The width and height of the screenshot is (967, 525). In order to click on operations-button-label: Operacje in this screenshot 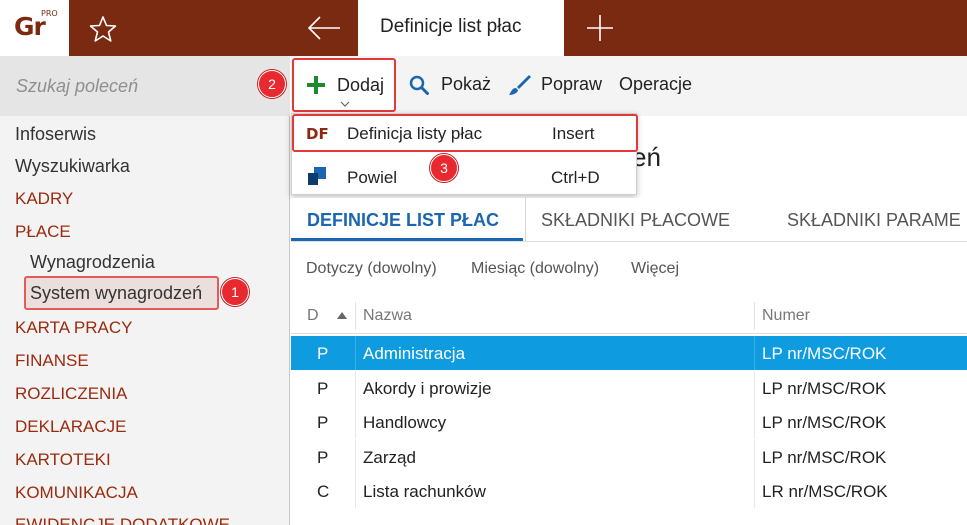, I will do `click(656, 84)`.